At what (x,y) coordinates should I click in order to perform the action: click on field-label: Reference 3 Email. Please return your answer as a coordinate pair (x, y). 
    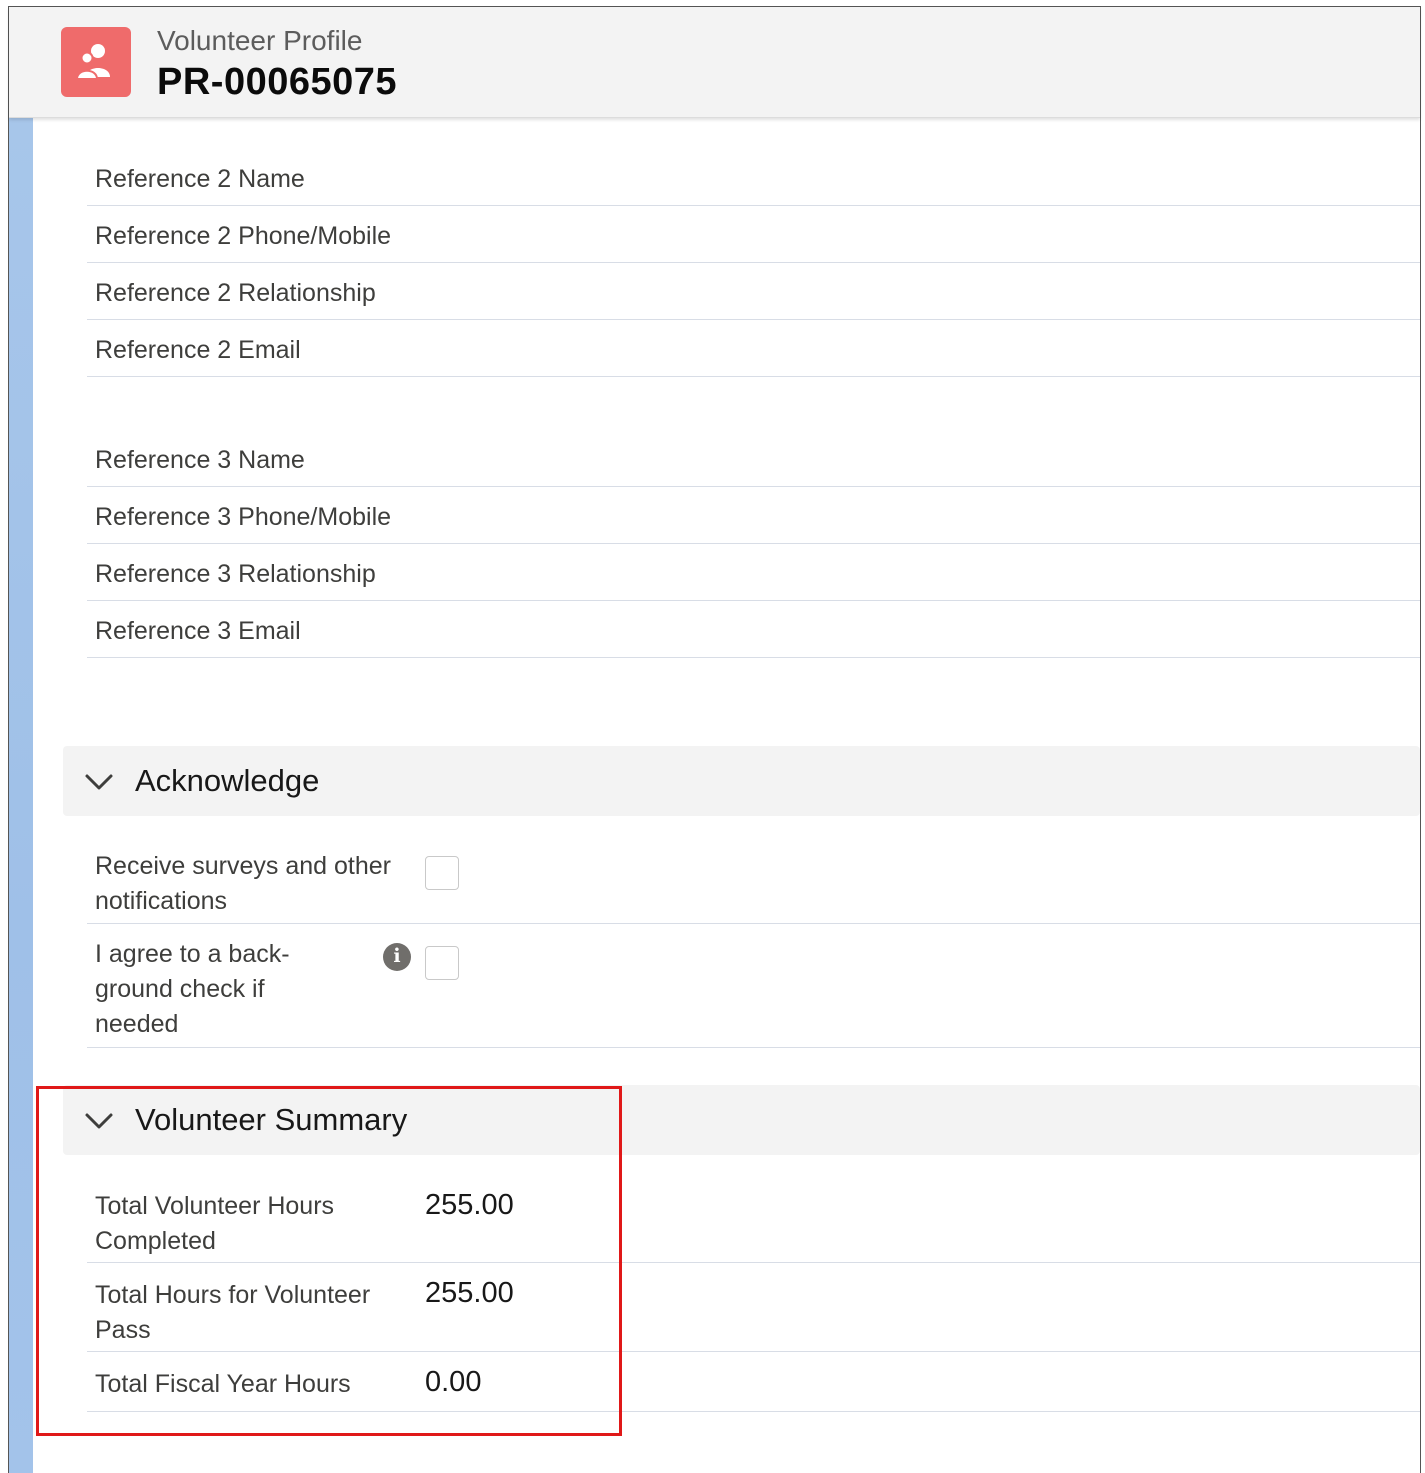
    Looking at the image, I should click on (198, 631).